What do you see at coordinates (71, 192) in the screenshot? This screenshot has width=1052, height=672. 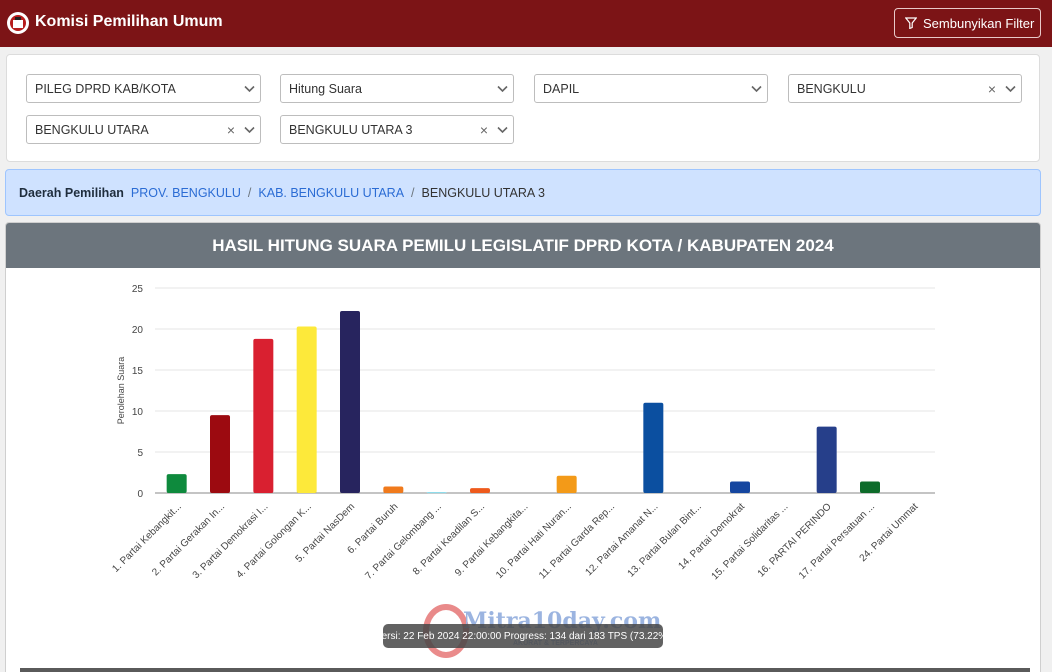 I see `breadcrumb-label: Daerah Pemilihan` at bounding box center [71, 192].